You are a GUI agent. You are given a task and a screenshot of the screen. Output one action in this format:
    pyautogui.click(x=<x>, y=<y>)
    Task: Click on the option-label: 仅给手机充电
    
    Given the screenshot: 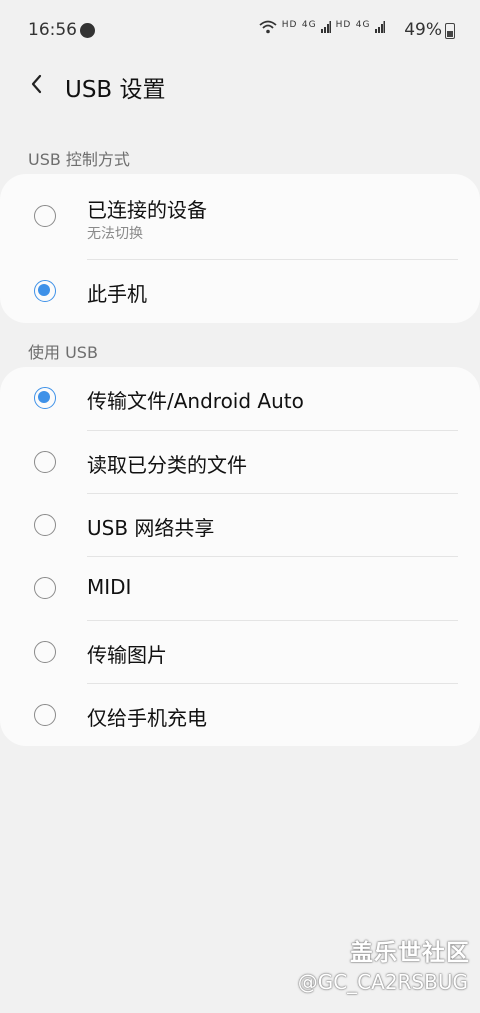 What is the action you would take?
    pyautogui.click(x=147, y=718)
    